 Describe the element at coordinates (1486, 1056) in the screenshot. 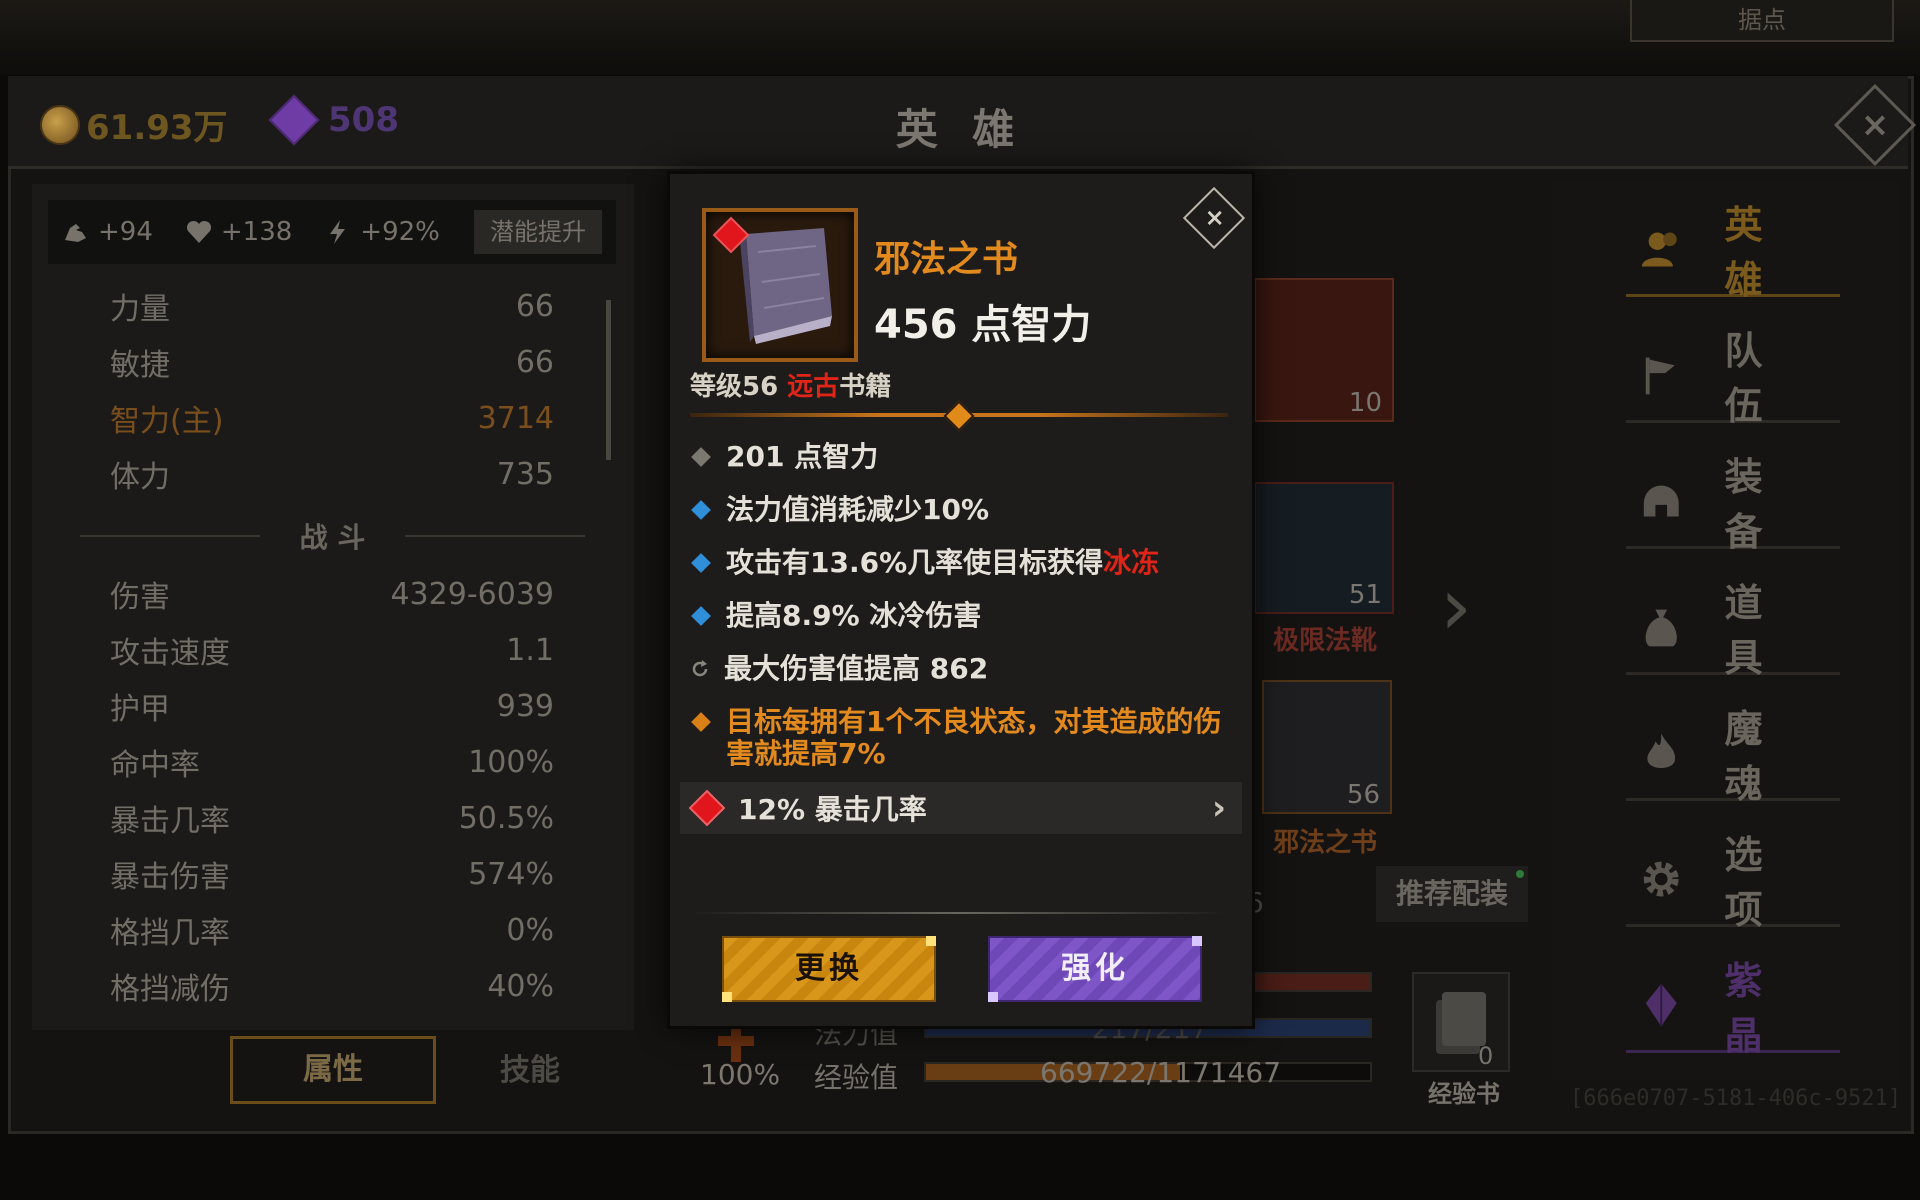

I see `exp-book-count: 0` at that location.